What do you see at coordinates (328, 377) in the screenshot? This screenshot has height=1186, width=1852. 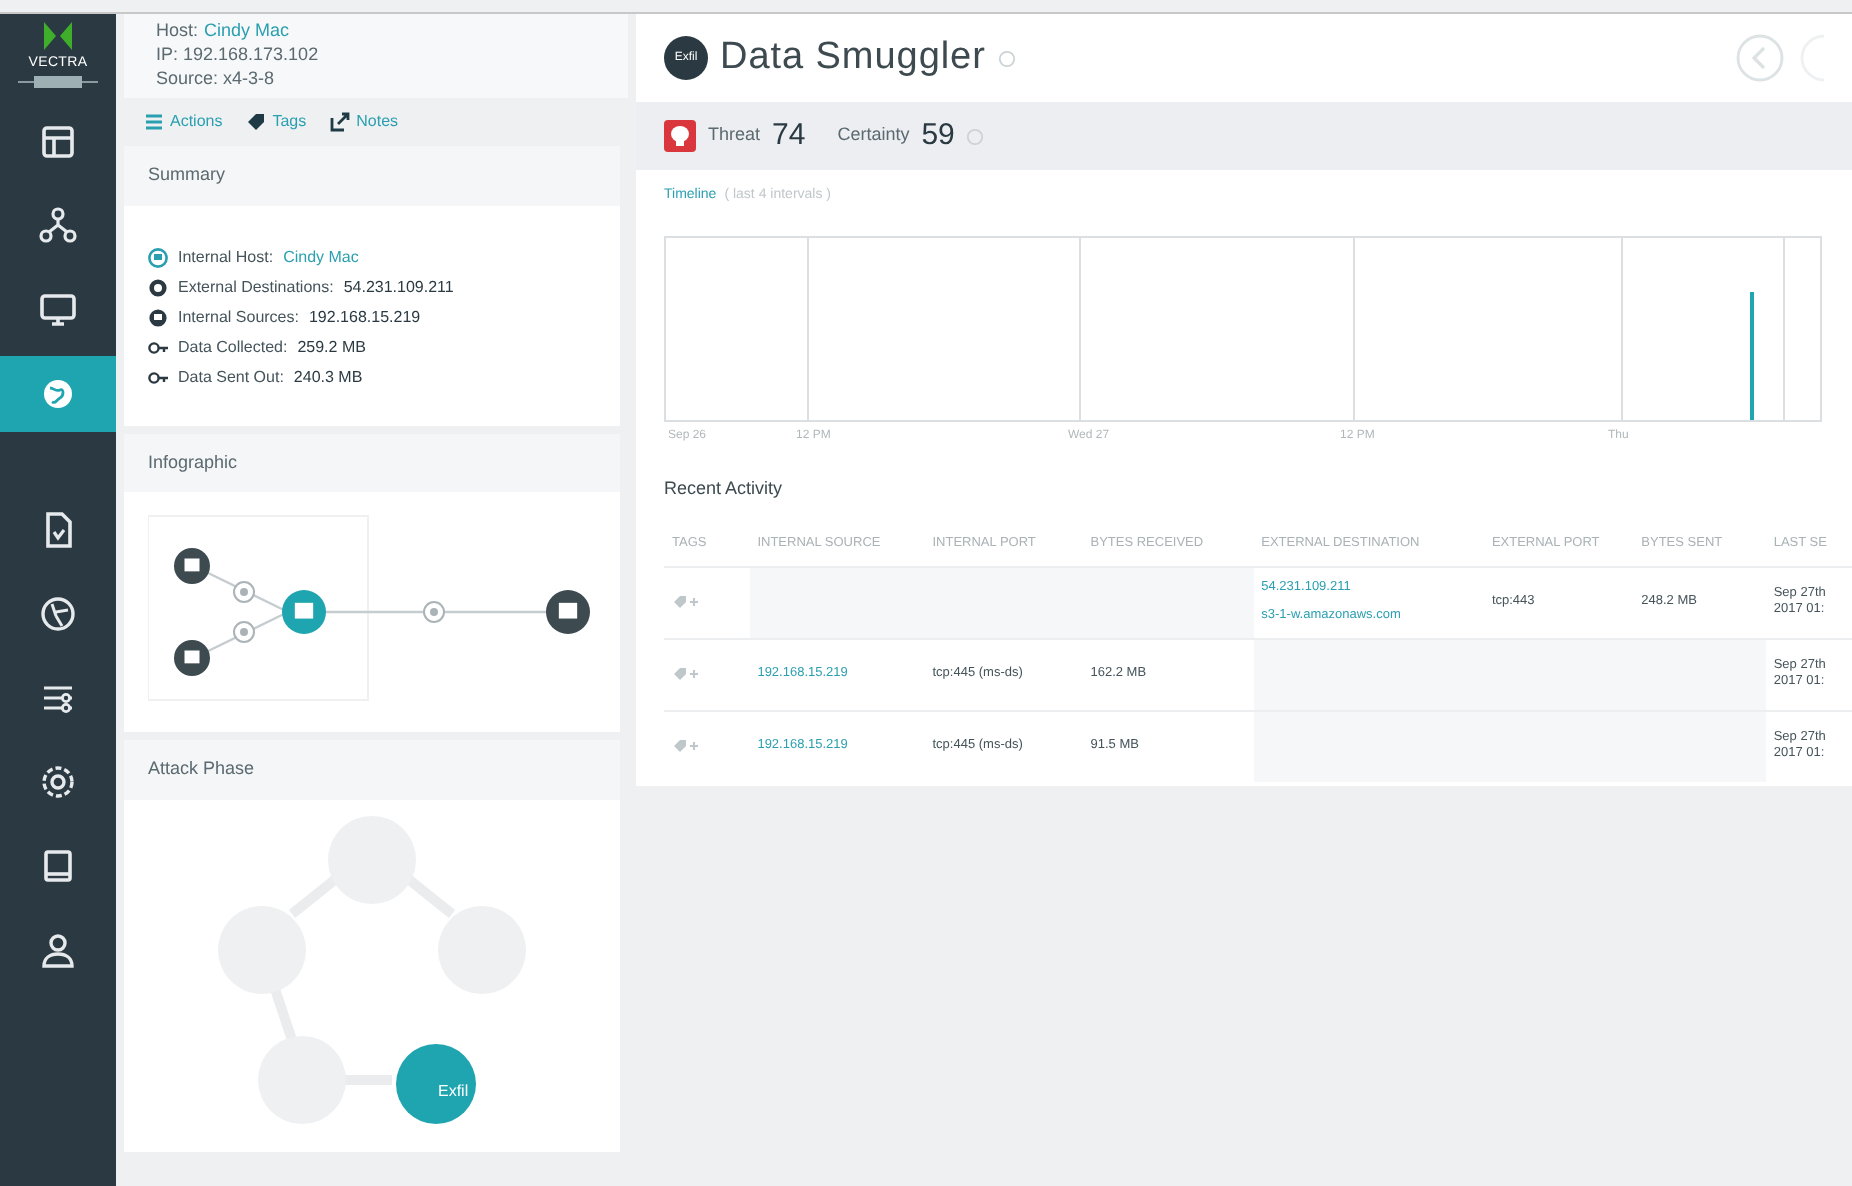 I see `summary-value: 240.3 MB` at bounding box center [328, 377].